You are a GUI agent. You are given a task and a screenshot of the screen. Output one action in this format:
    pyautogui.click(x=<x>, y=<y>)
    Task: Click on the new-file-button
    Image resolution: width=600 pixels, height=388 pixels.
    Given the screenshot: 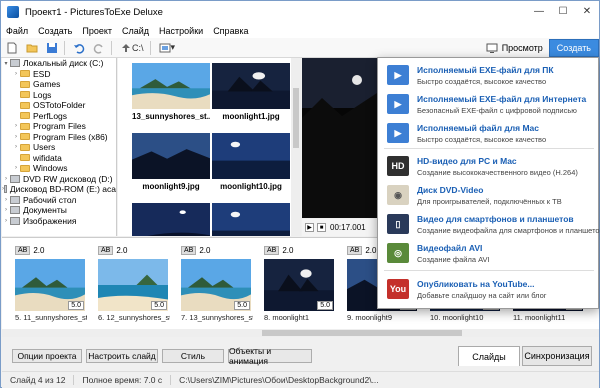 What is the action you would take?
    pyautogui.click(x=12, y=48)
    